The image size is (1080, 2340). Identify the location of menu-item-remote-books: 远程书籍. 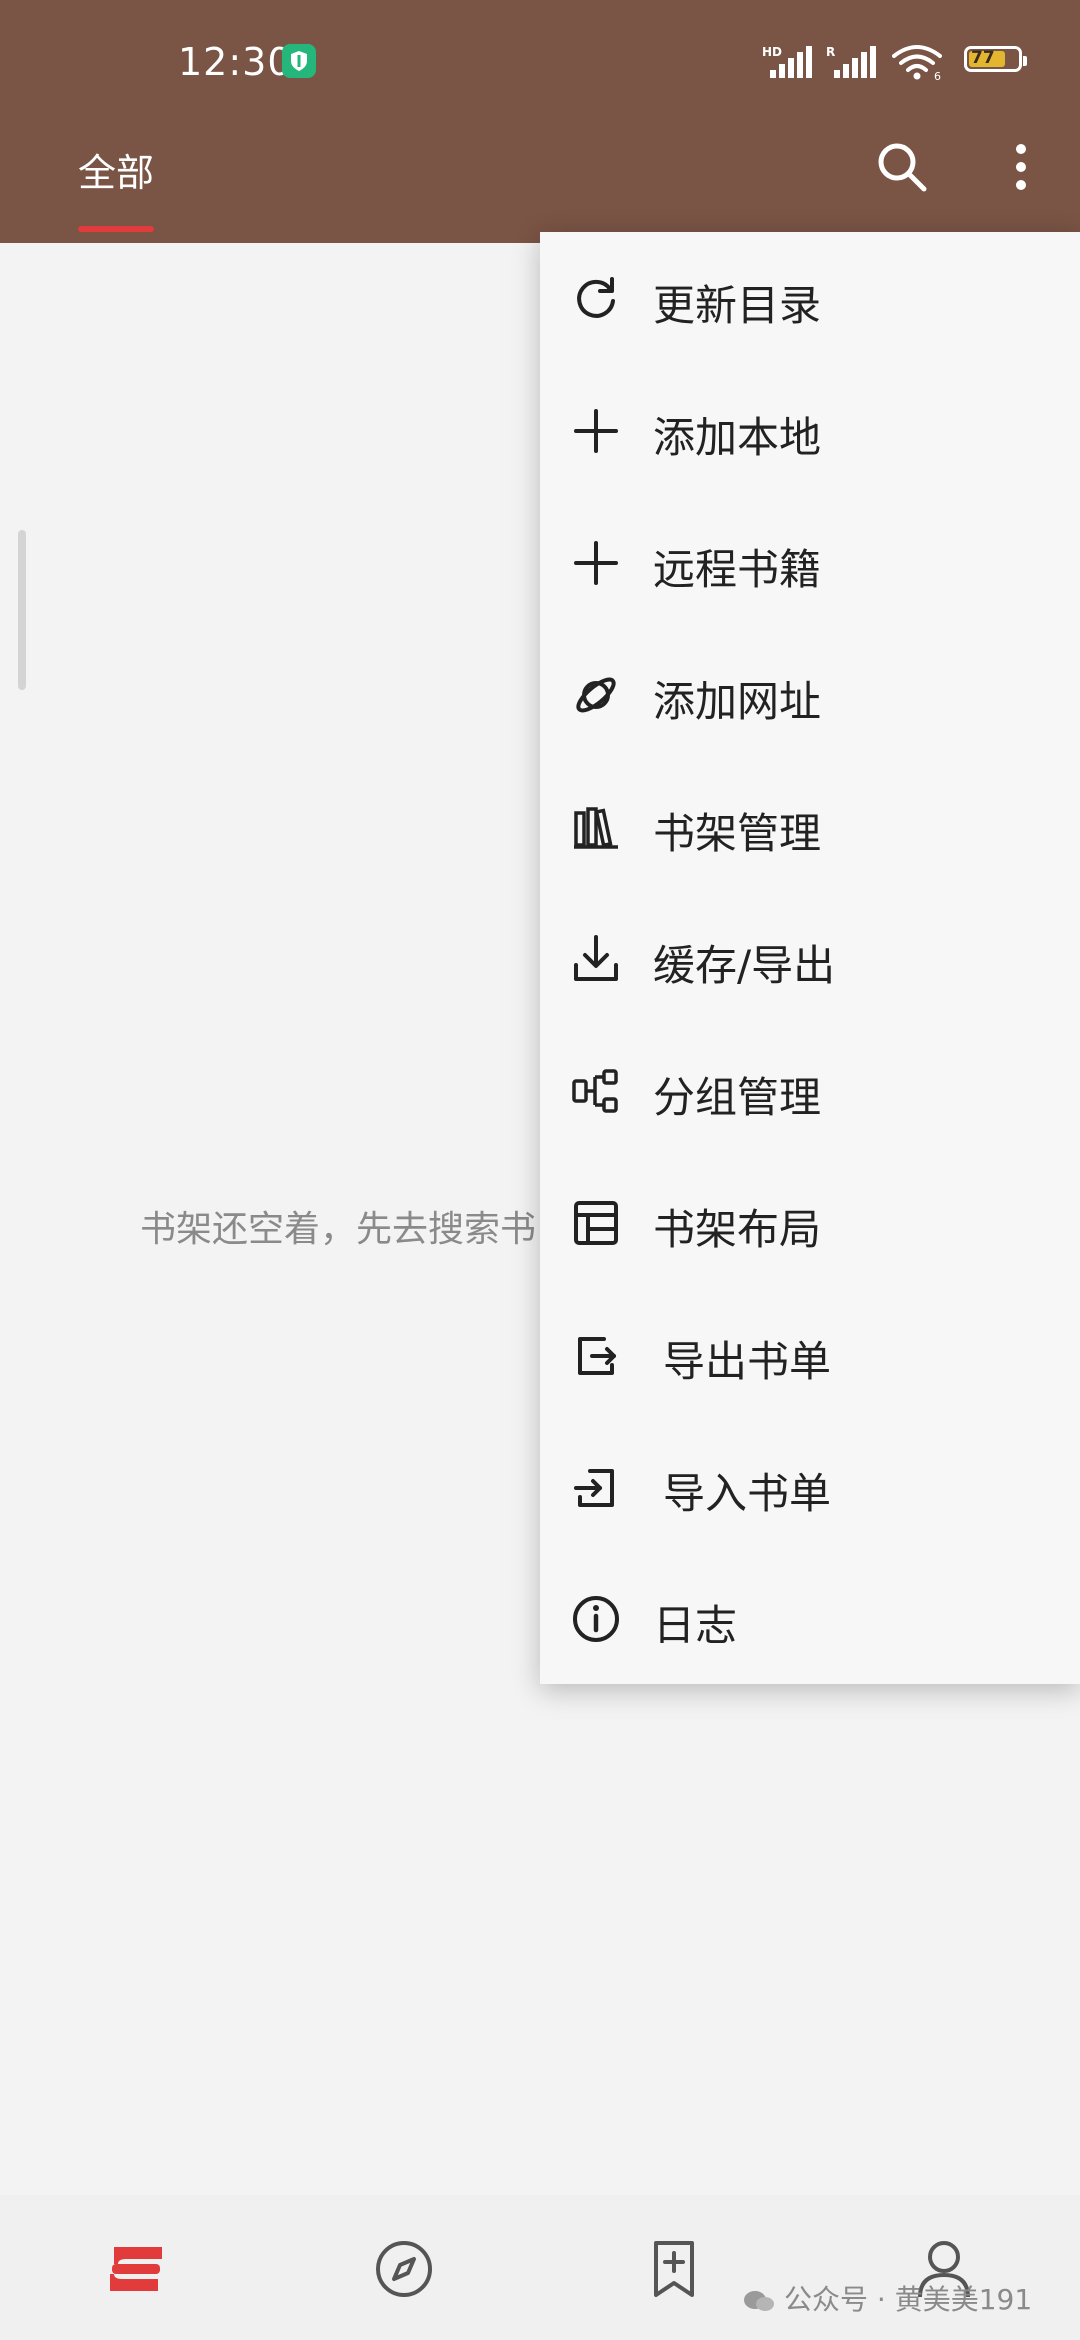
(810, 562).